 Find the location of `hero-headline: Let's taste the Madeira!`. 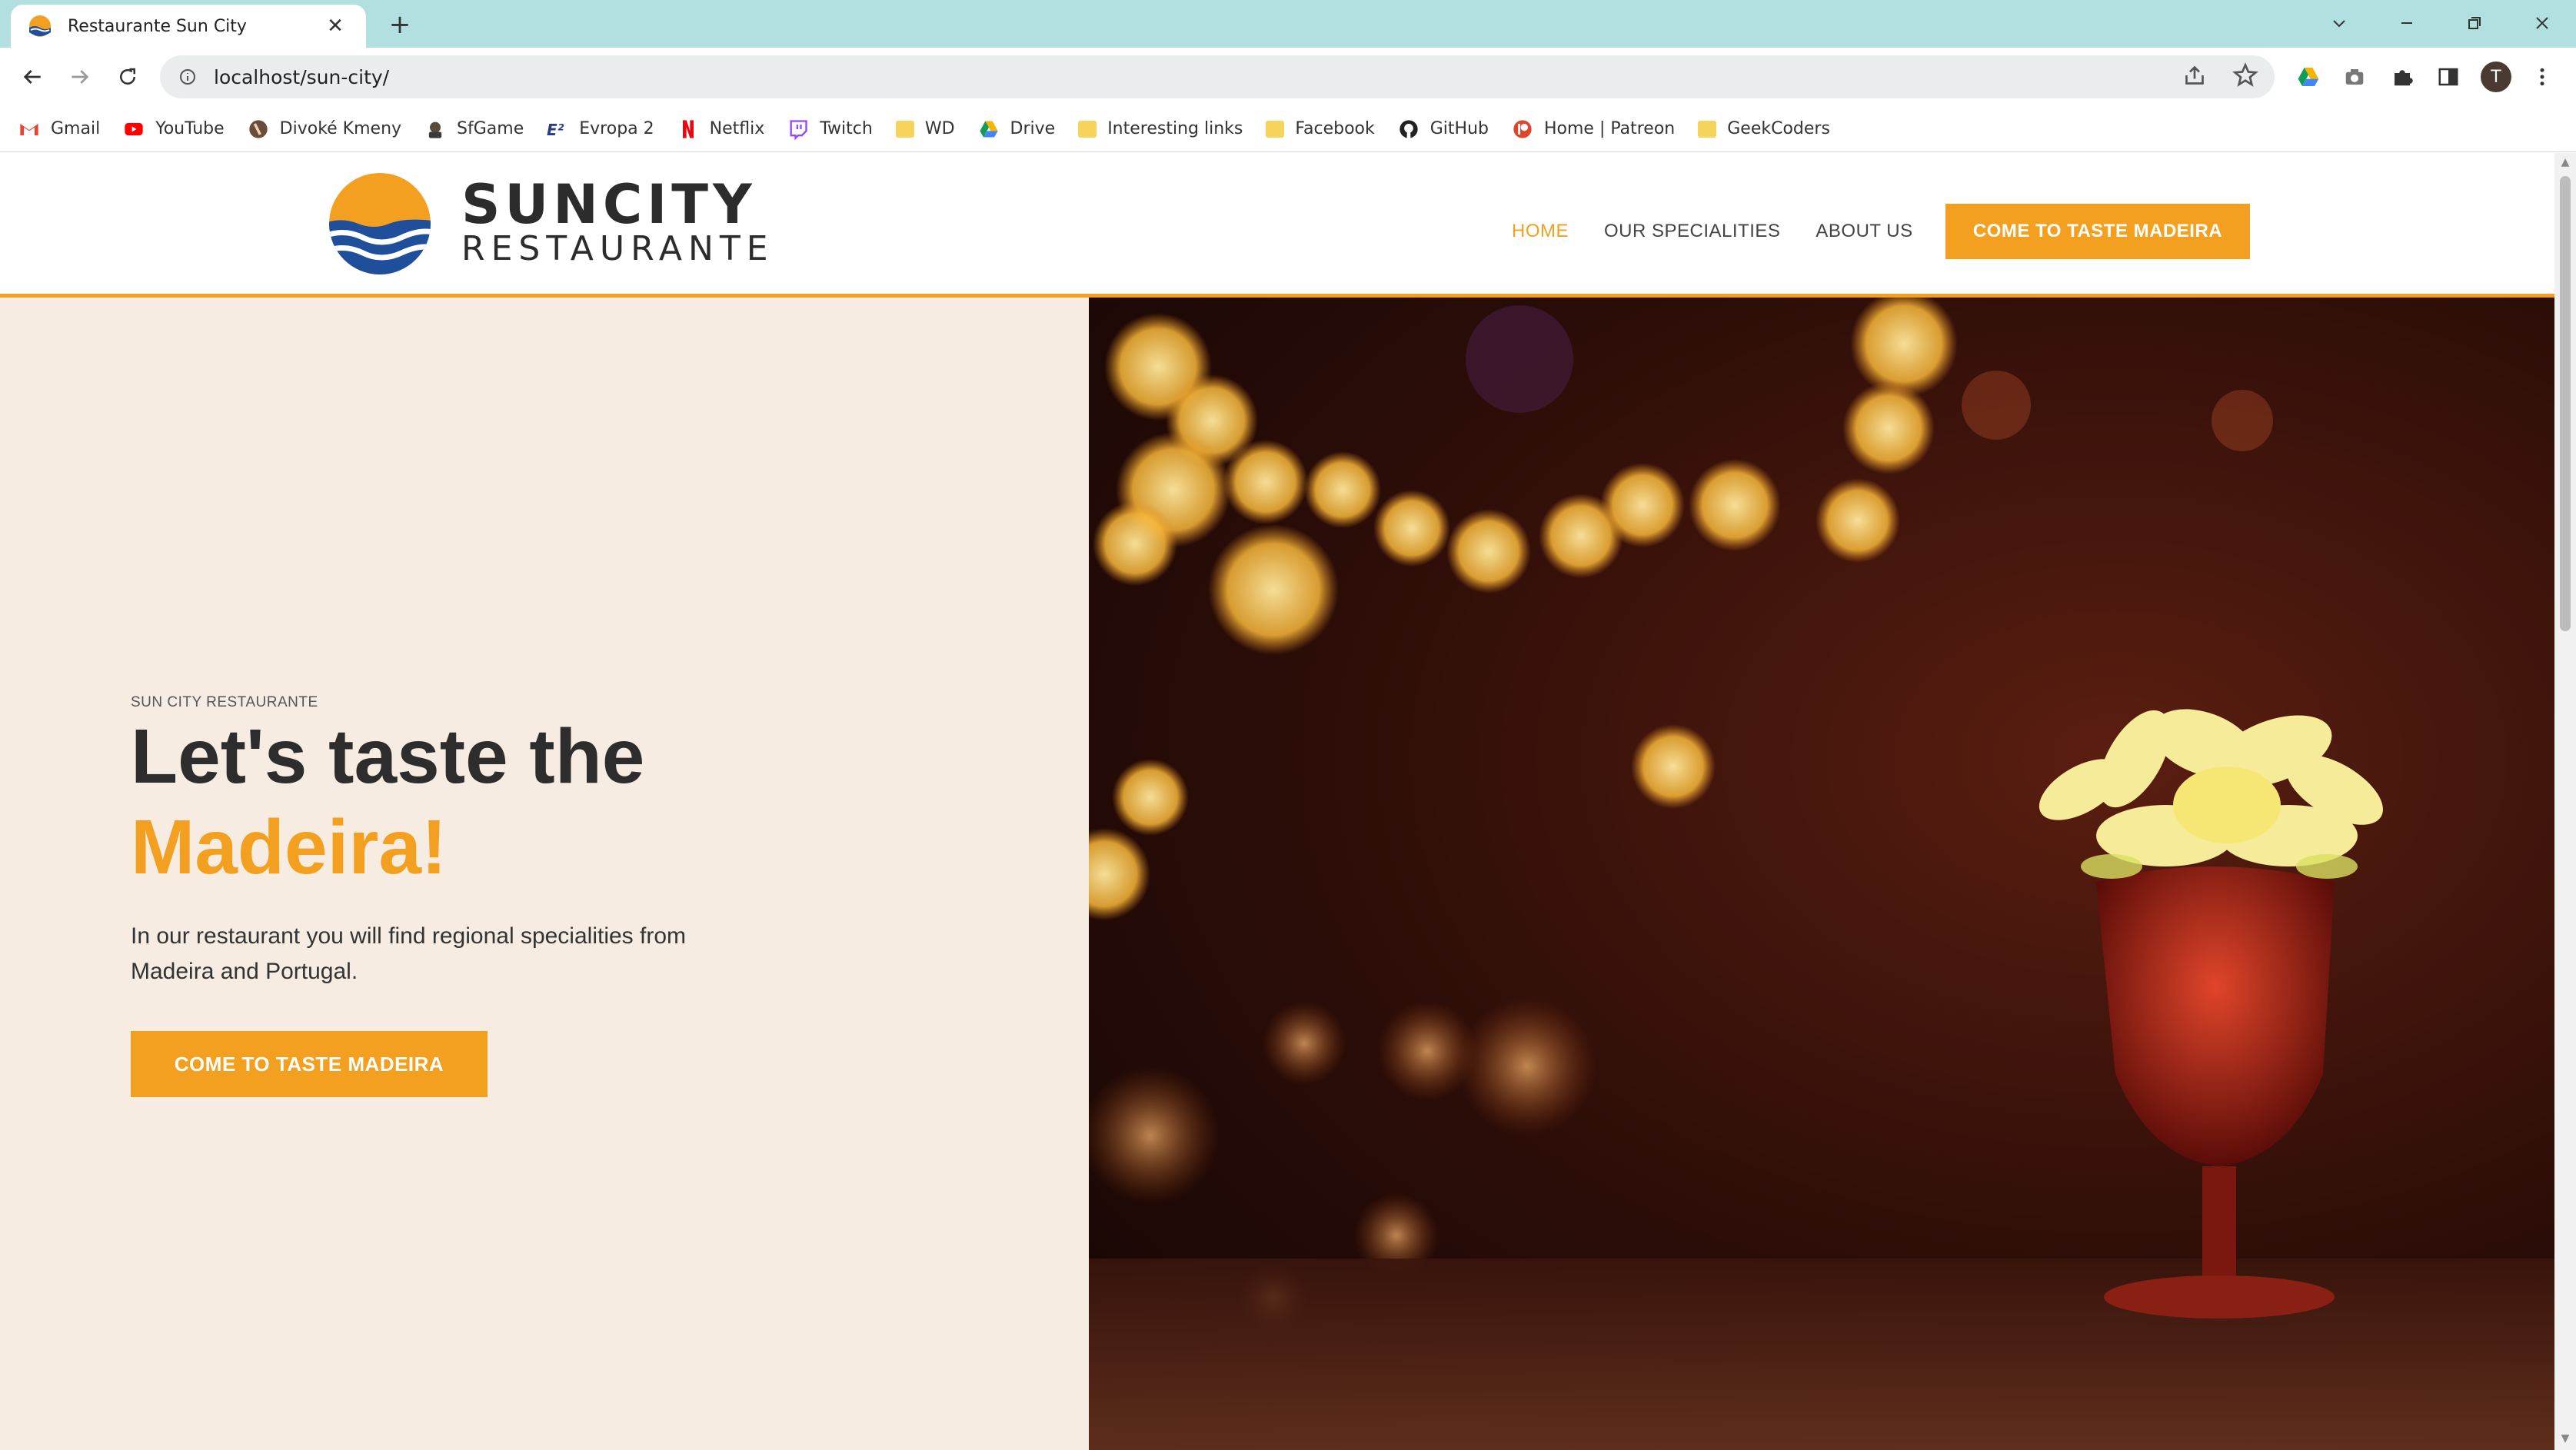

hero-headline: Let's taste the Madeira! is located at coordinates (387, 802).